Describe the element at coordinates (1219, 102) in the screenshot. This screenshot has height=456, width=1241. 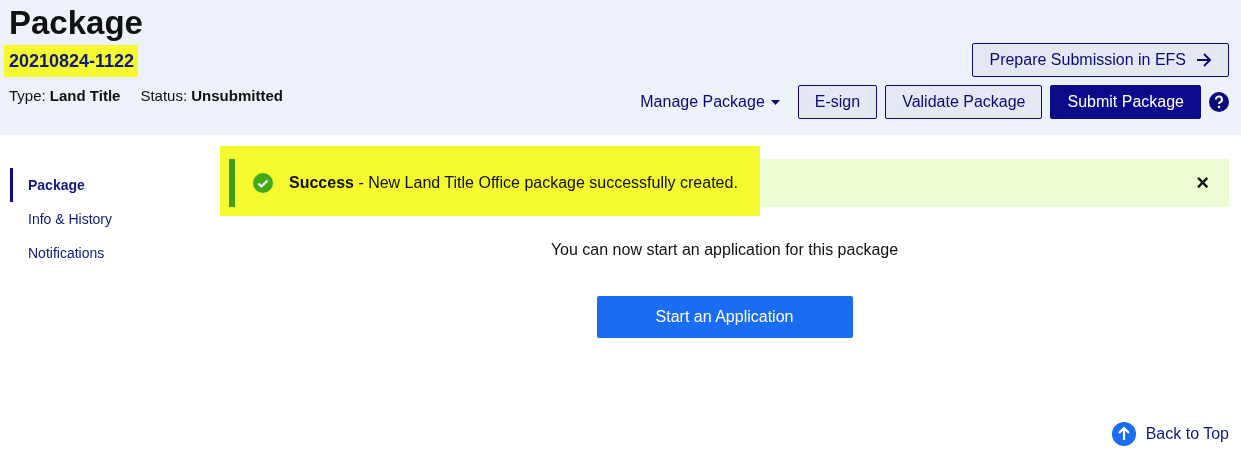
I see `help-icon` at that location.